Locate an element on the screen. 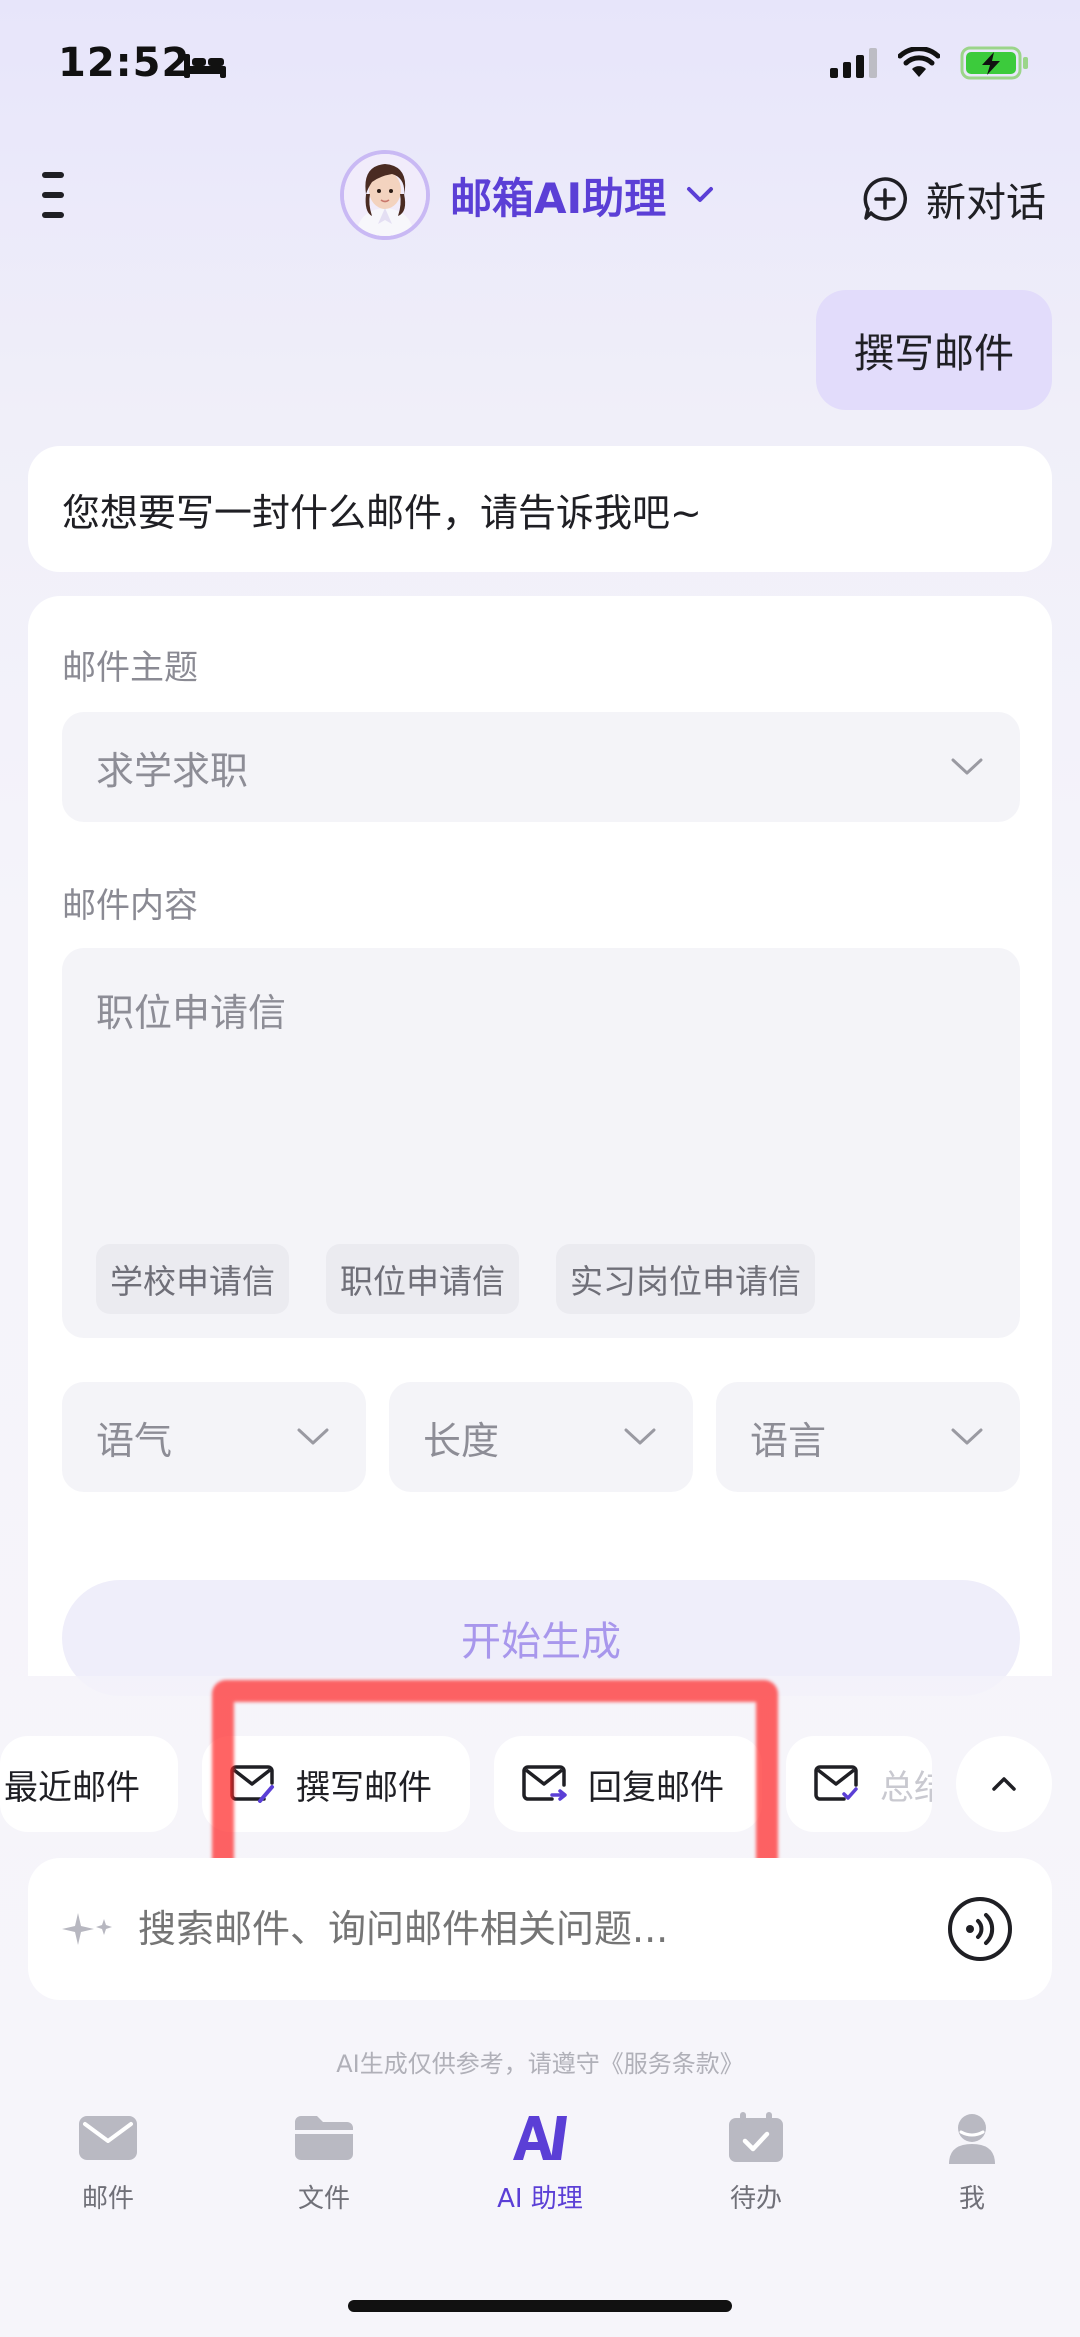 The image size is (1080, 2337). quick-action-label: 最近邮件 is located at coordinates (72, 1787).